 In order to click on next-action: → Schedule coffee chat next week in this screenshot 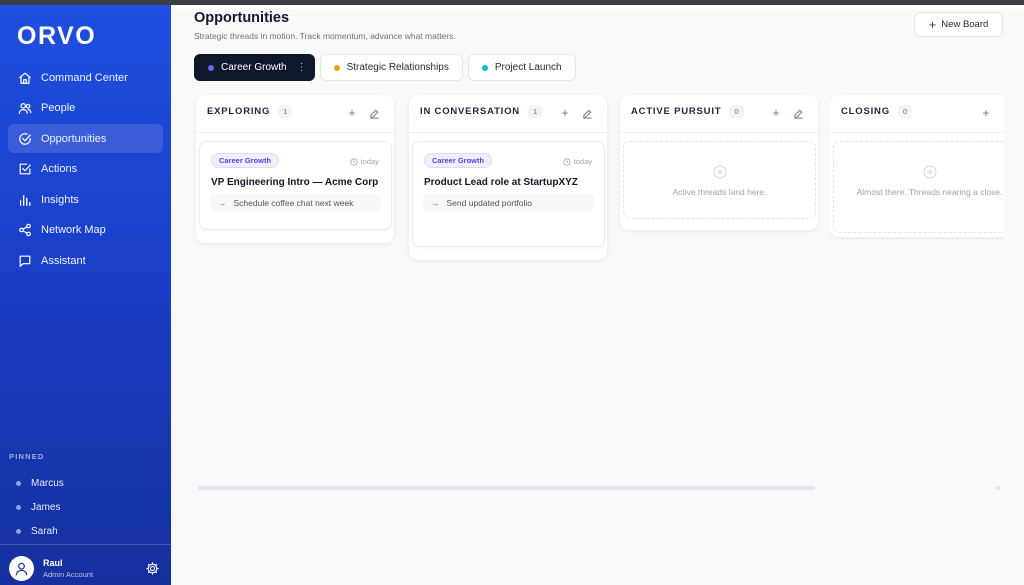, I will do `click(295, 203)`.